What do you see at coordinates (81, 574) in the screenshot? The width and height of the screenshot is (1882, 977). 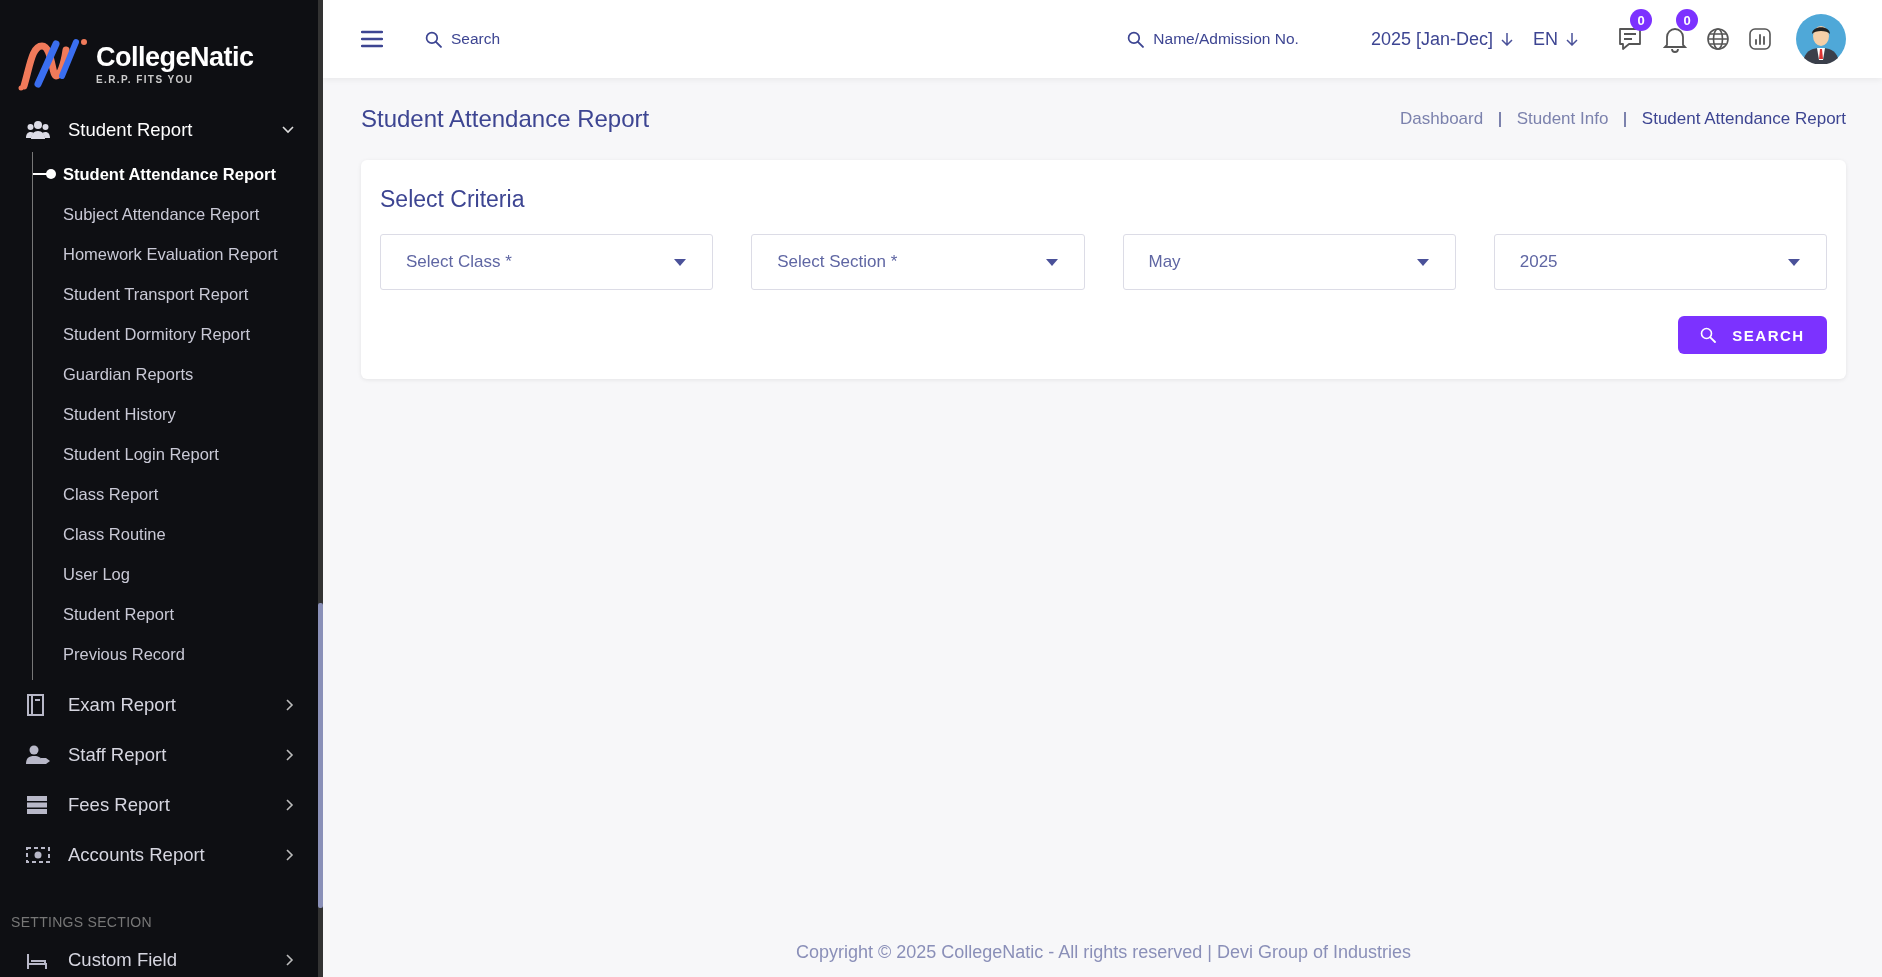 I see `submenu-item: User Log` at bounding box center [81, 574].